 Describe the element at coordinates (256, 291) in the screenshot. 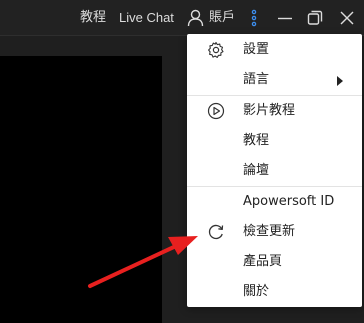

I see `menu-item-label: 關於` at that location.